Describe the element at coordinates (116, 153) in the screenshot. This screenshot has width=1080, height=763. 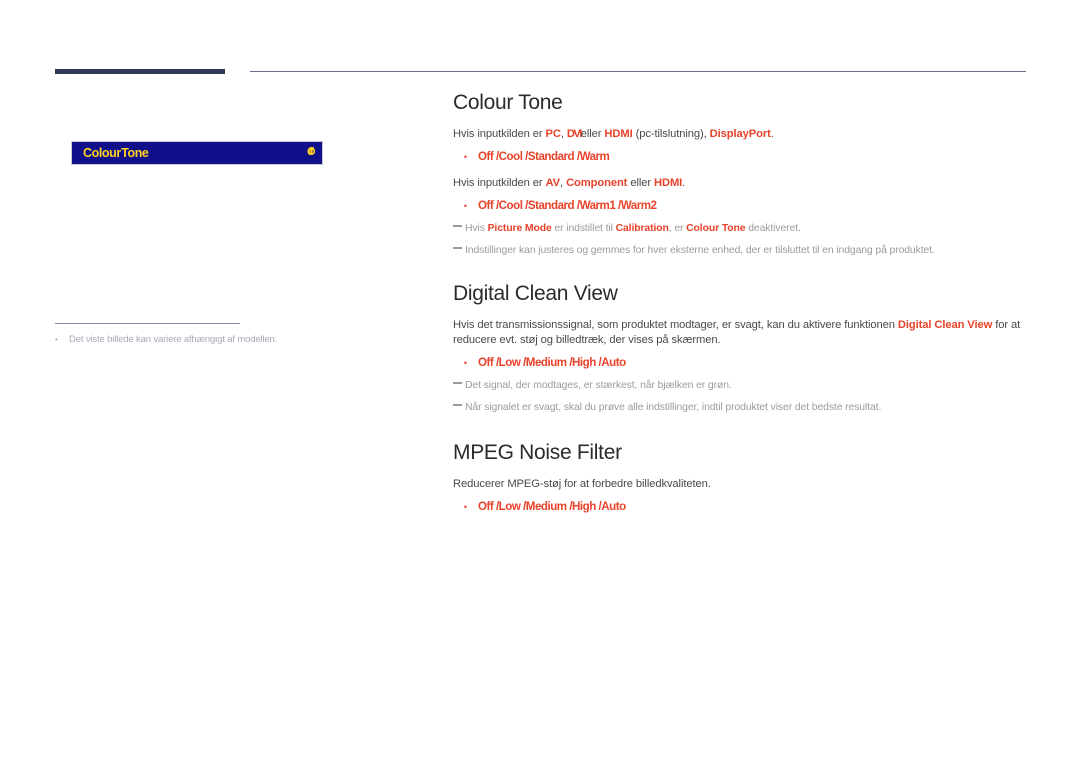
I see `osd-menu-label: Colour Tone` at that location.